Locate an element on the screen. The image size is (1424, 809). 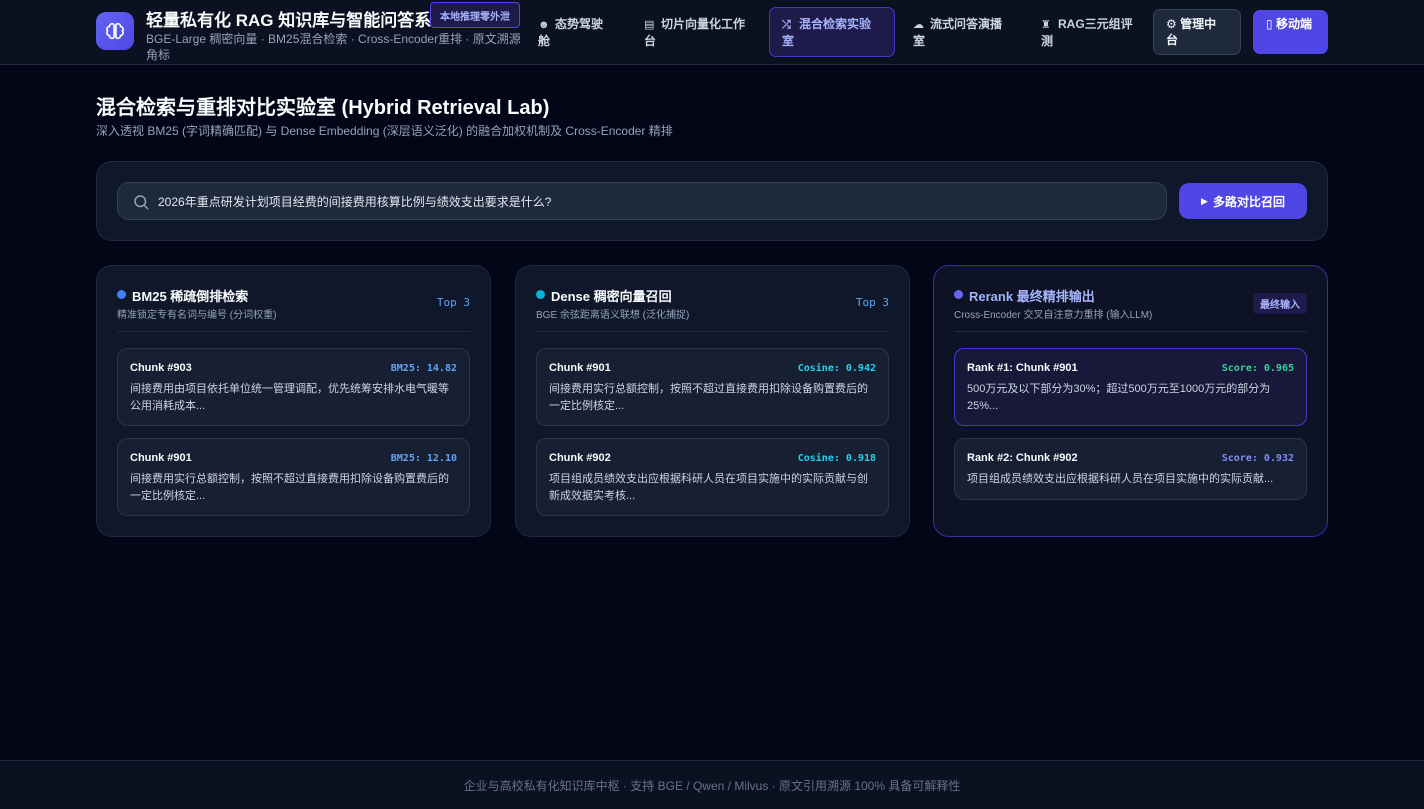
rank-title: Rank #1: Chunk #901 is located at coordinates (1022, 368).